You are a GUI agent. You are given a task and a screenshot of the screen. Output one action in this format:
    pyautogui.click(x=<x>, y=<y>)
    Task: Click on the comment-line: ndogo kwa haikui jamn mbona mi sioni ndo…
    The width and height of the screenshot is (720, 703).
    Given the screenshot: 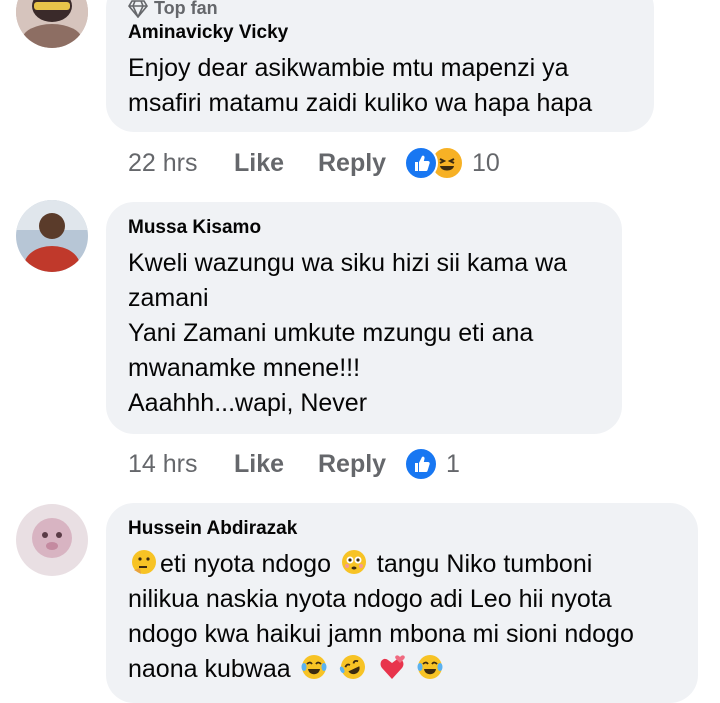 What is the action you would take?
    pyautogui.click(x=381, y=634)
    